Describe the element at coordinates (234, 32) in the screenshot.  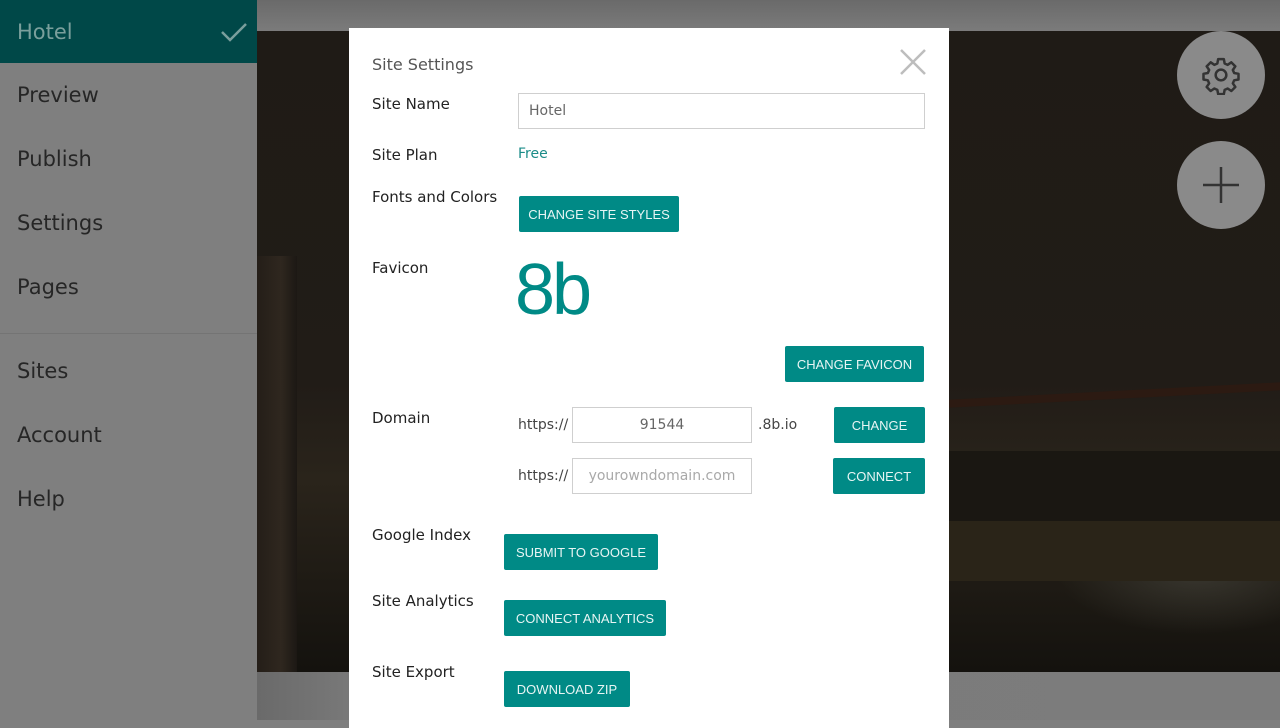
I see `check-icon` at that location.